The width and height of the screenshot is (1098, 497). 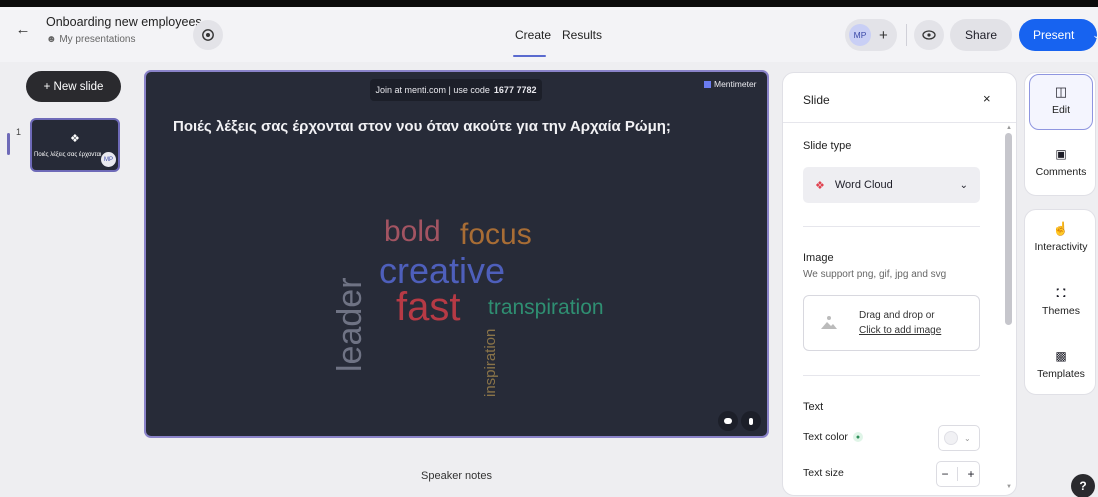 I want to click on text-size-label: Text size, so click(x=823, y=473).